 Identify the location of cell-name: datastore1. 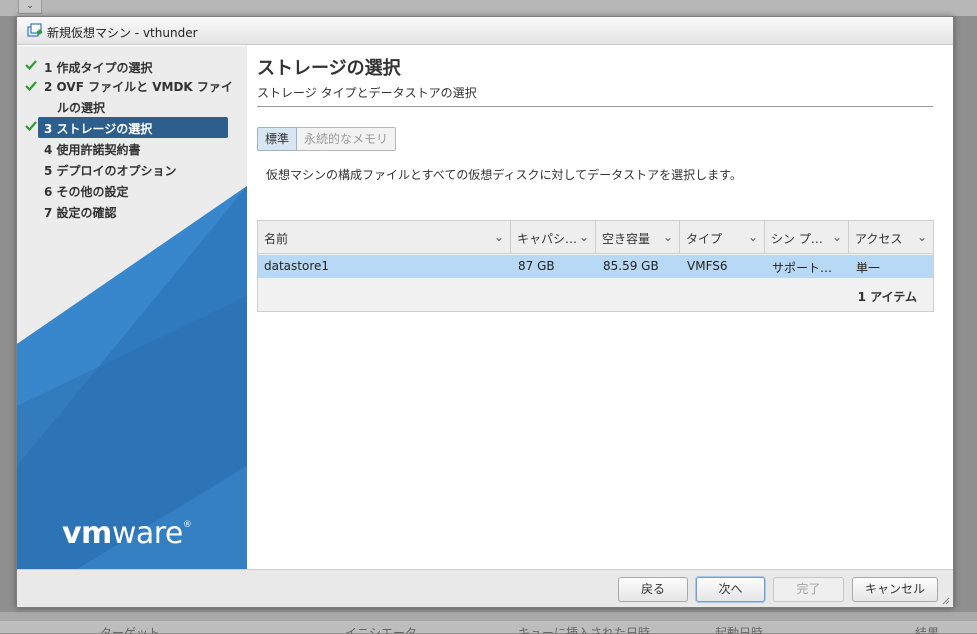
(297, 266).